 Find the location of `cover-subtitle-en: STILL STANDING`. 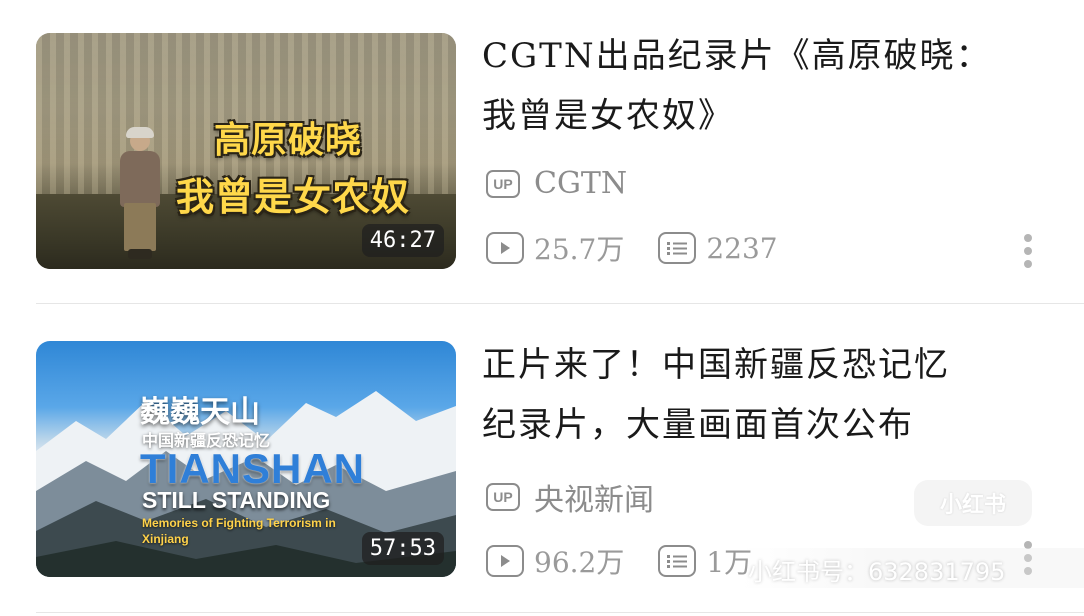

cover-subtitle-en: STILL STANDING is located at coordinates (236, 500).